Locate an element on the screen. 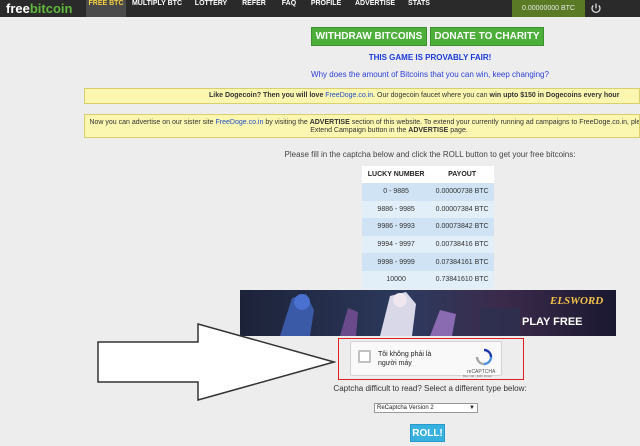  play-free-label: PLAY FREE is located at coordinates (552, 322).